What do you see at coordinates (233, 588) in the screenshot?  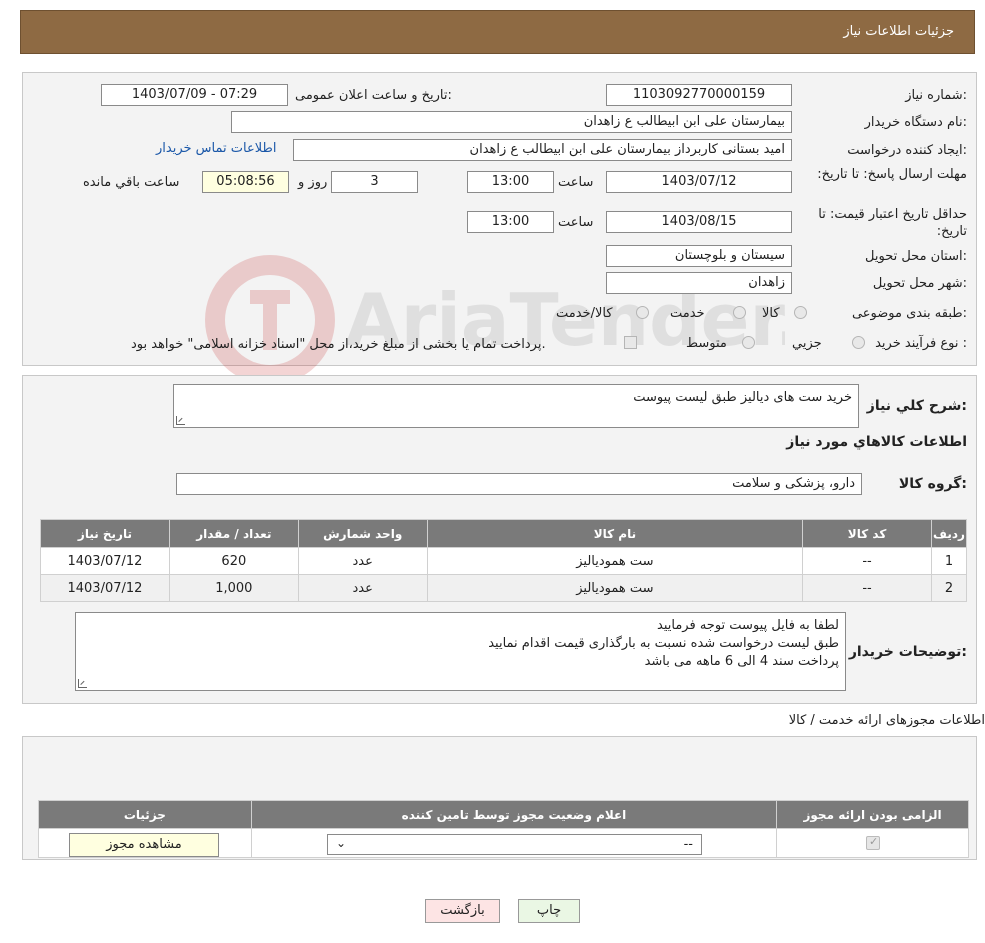 I see `cell-quantity: 1,000` at bounding box center [233, 588].